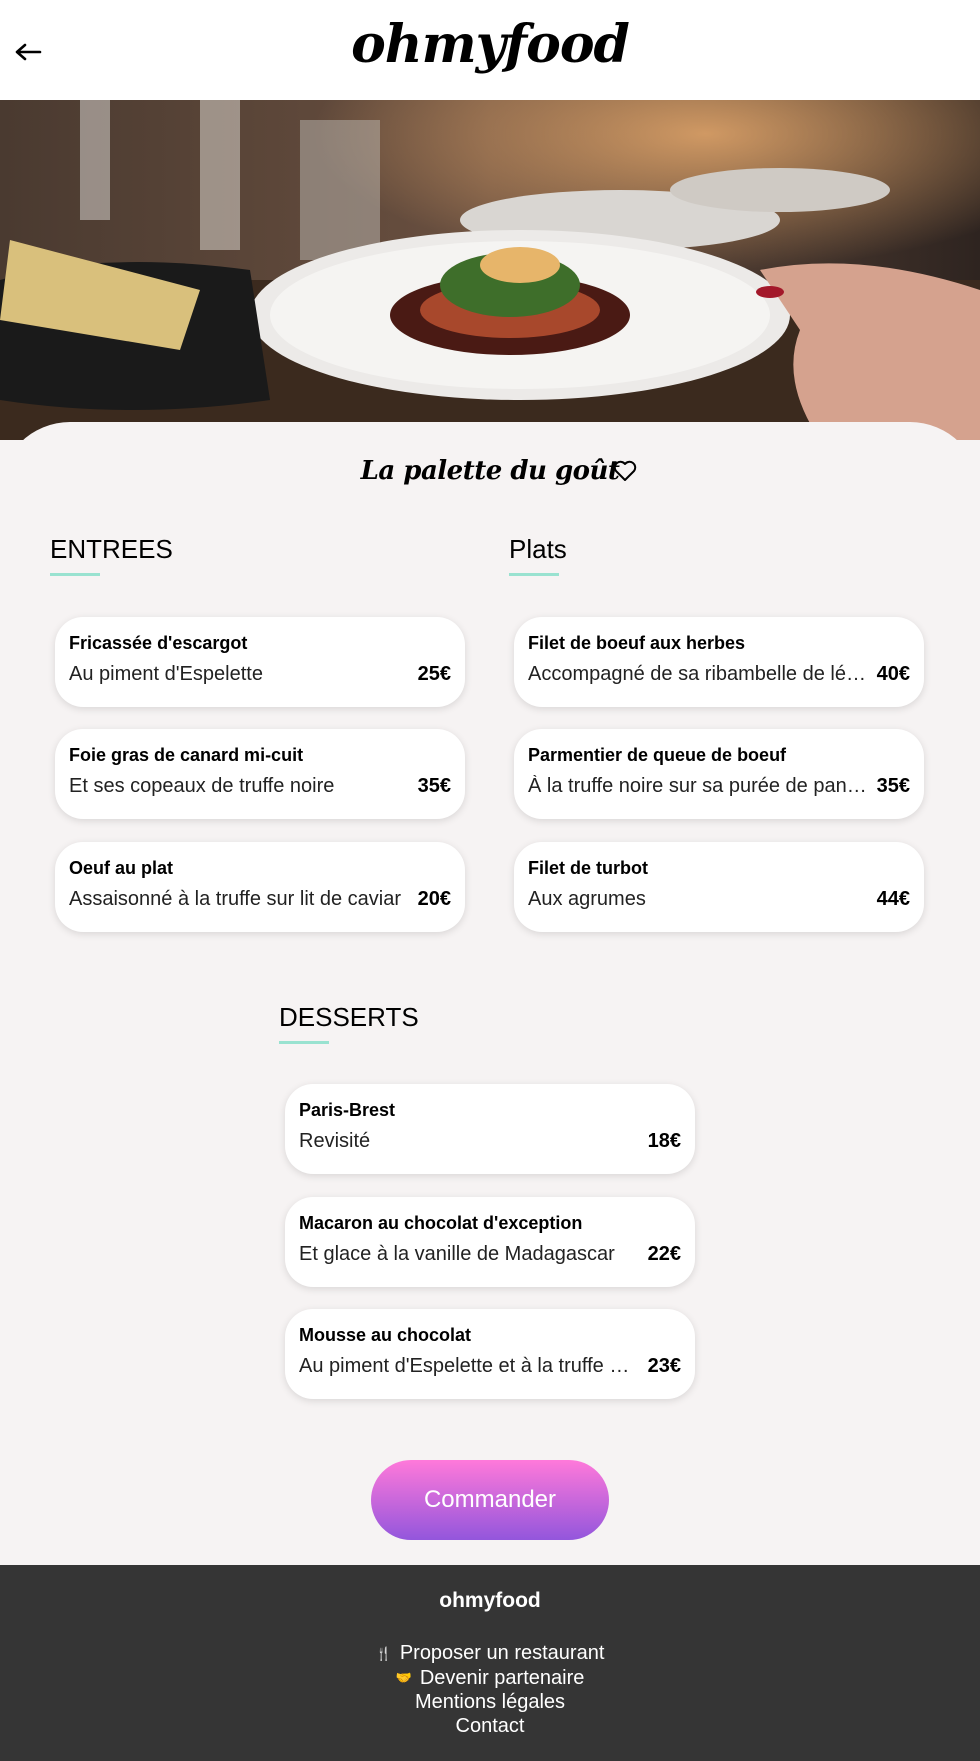 The width and height of the screenshot is (980, 1761). I want to click on dish-name: Parmentier de queue de boeuf, so click(657, 755).